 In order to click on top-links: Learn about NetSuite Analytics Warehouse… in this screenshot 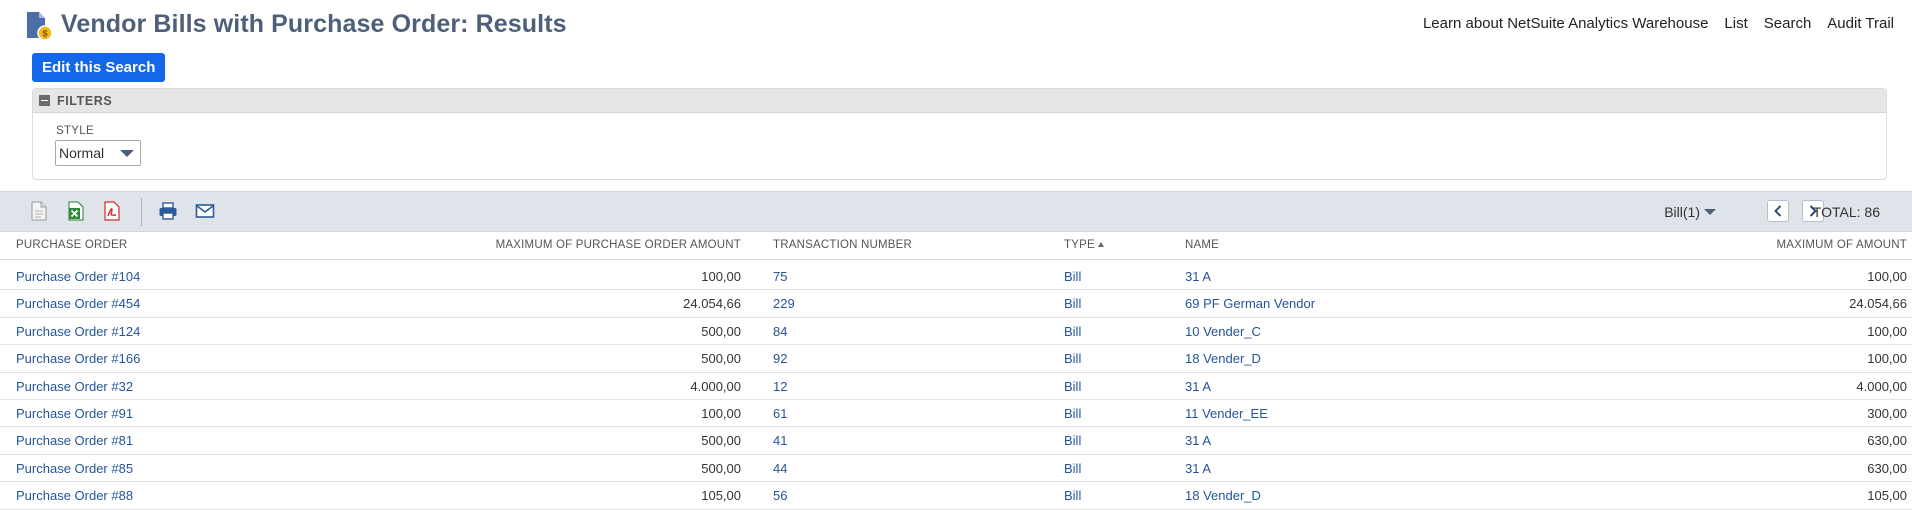, I will do `click(1658, 23)`.